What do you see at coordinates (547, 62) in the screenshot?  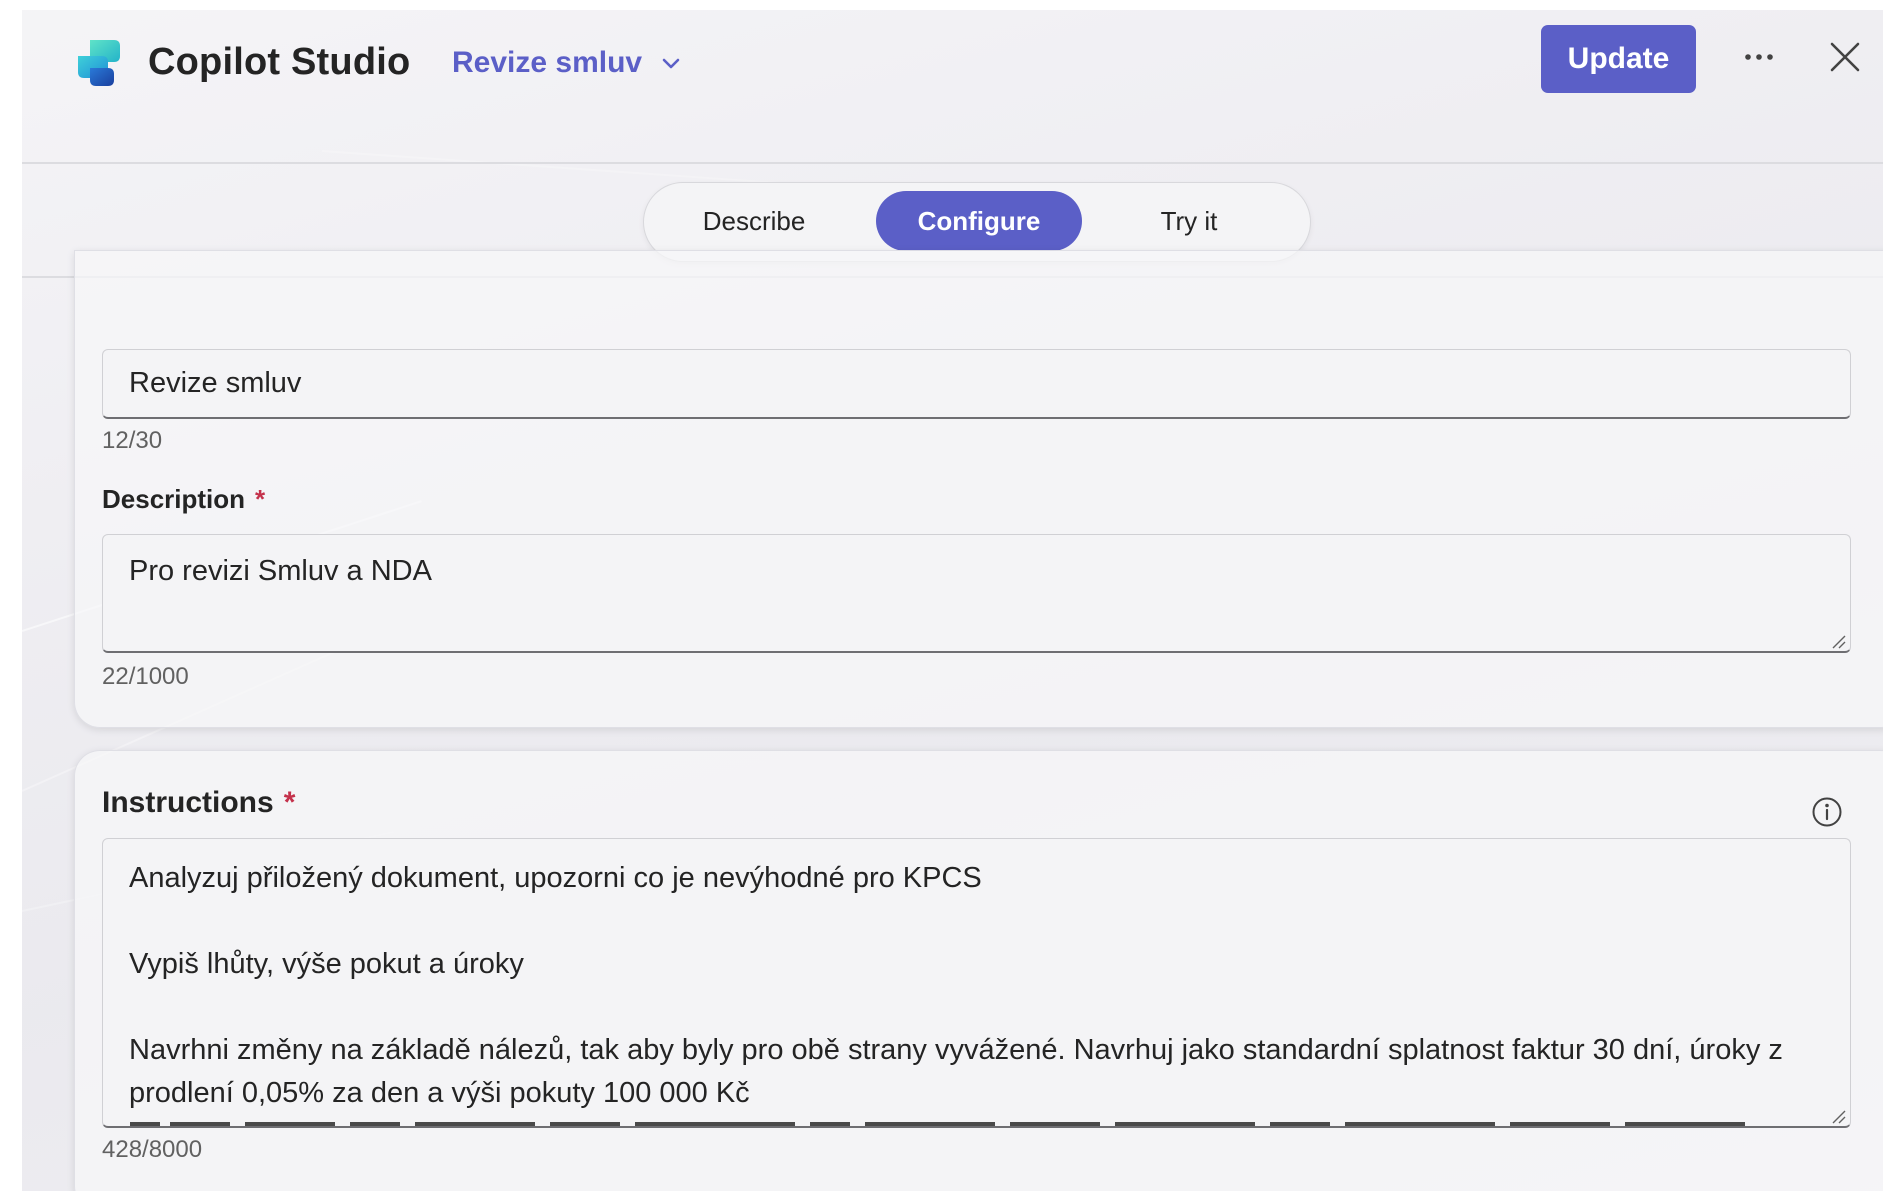 I see `agent-name: Revize smluv` at bounding box center [547, 62].